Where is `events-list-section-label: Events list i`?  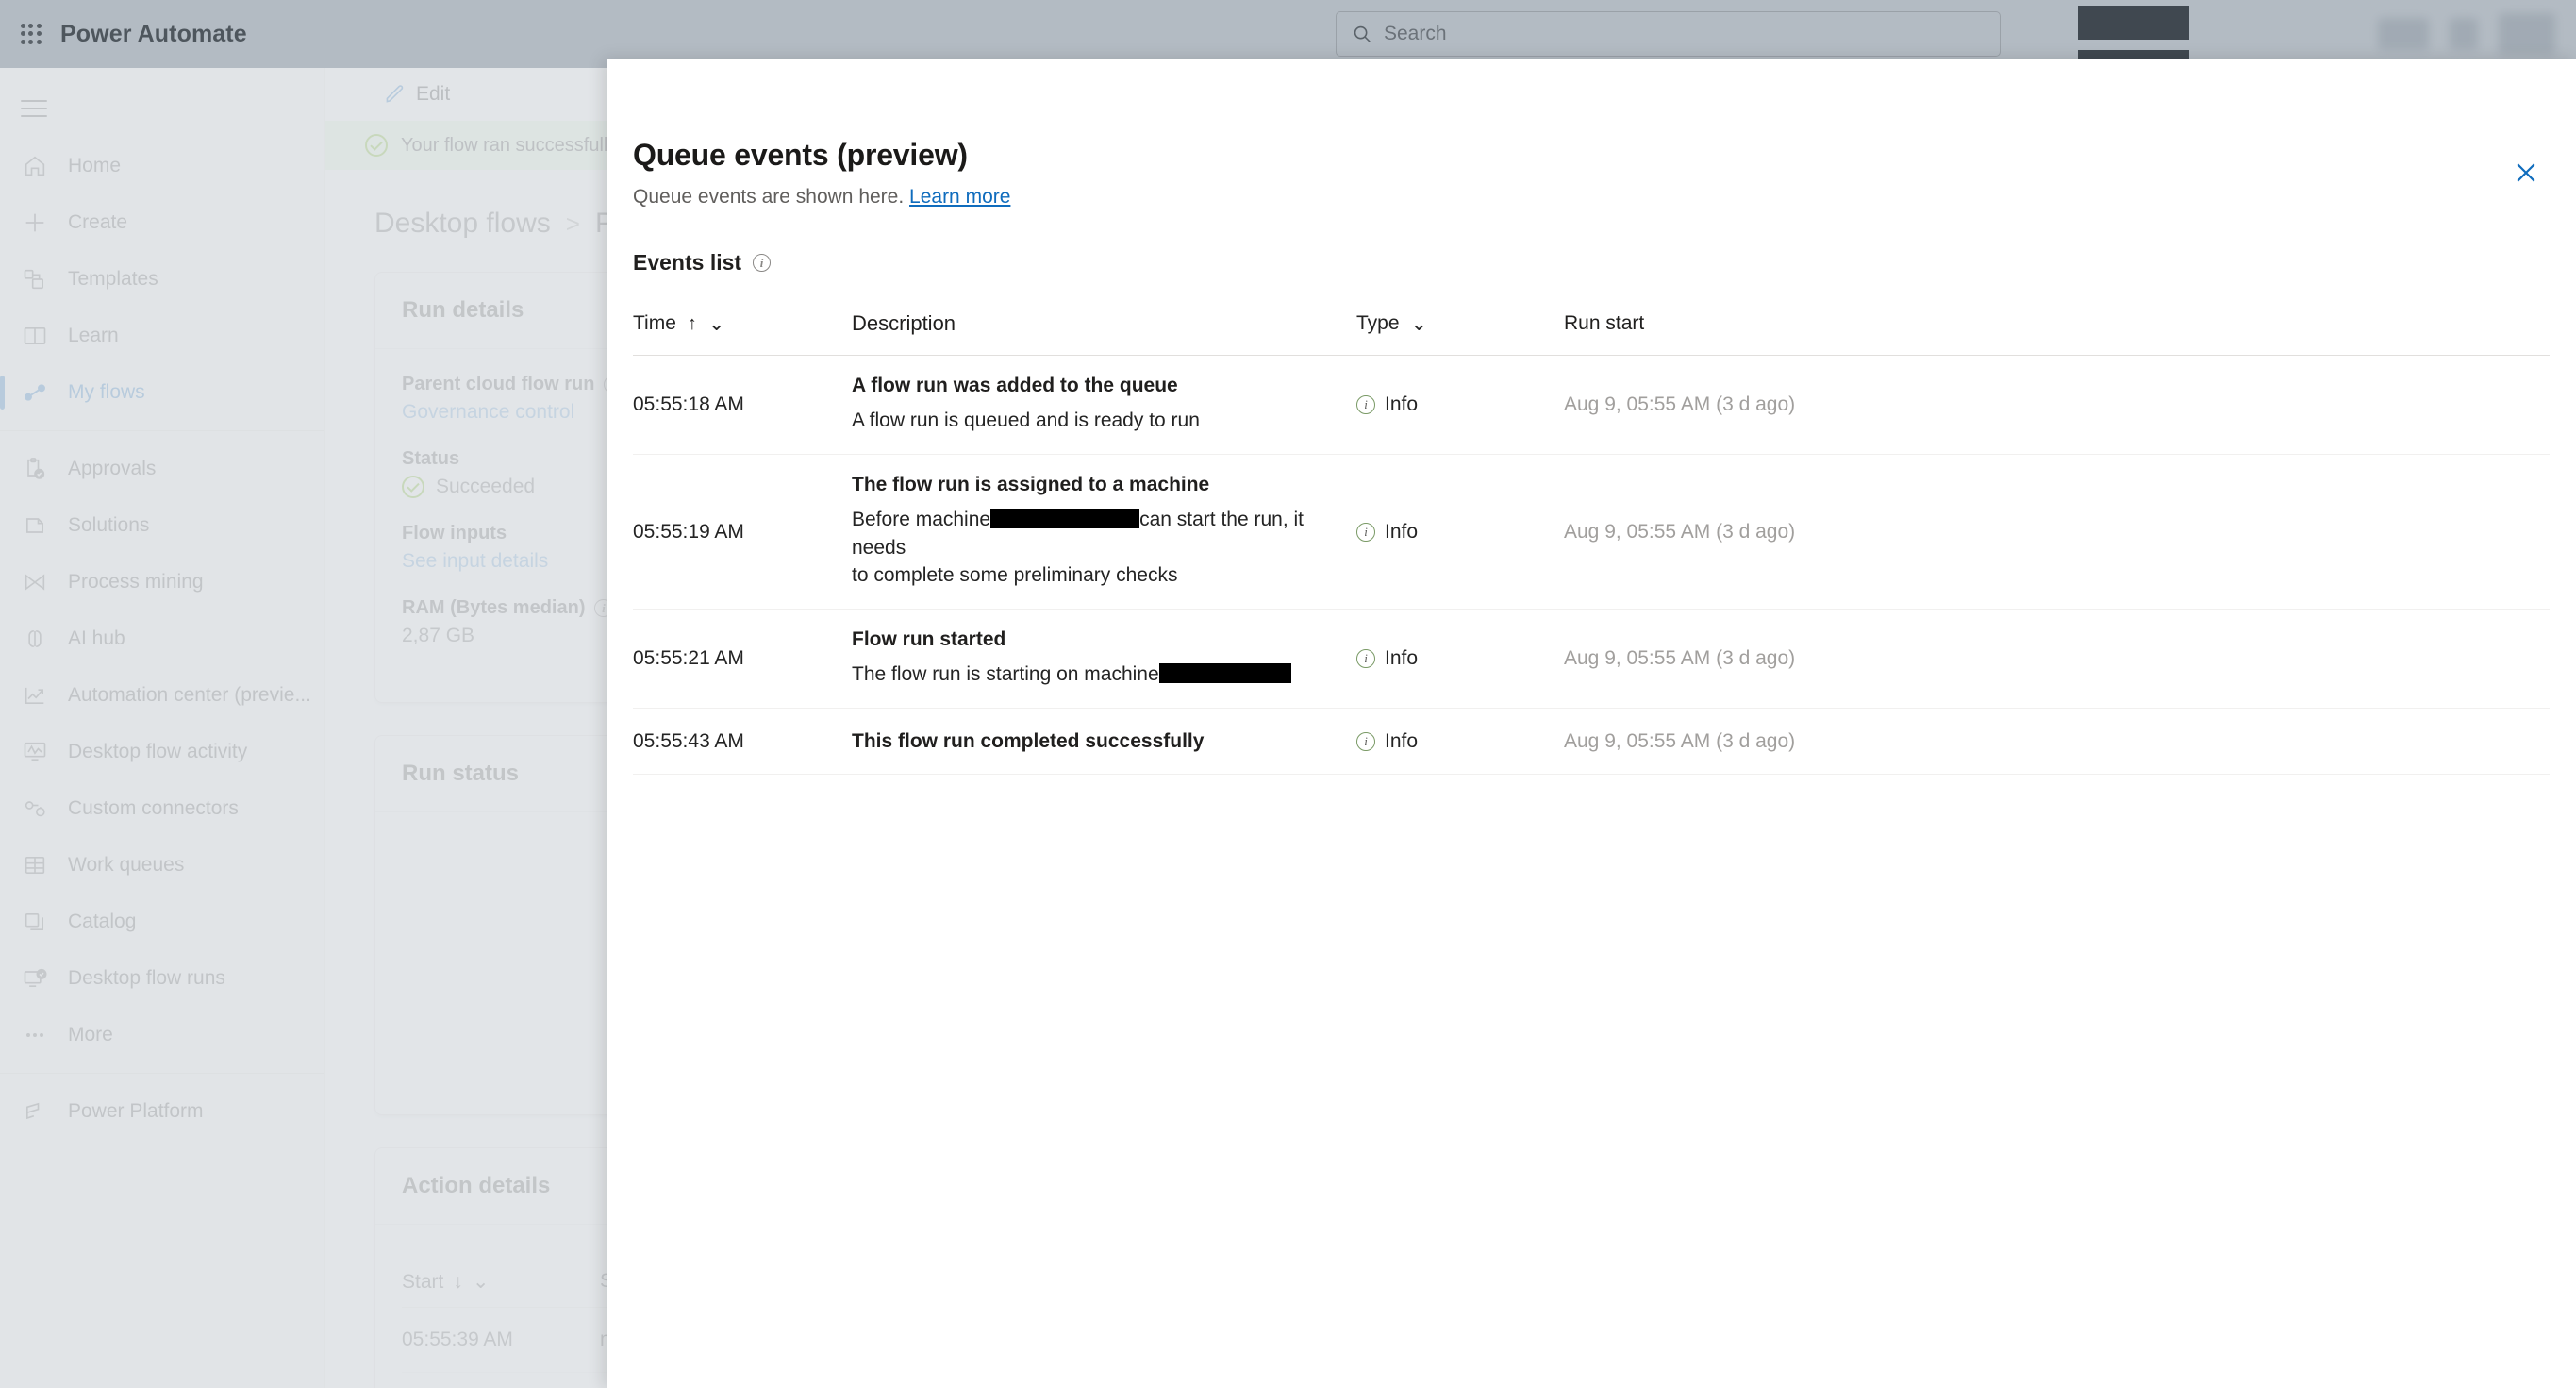 events-list-section-label: Events list i is located at coordinates (703, 263).